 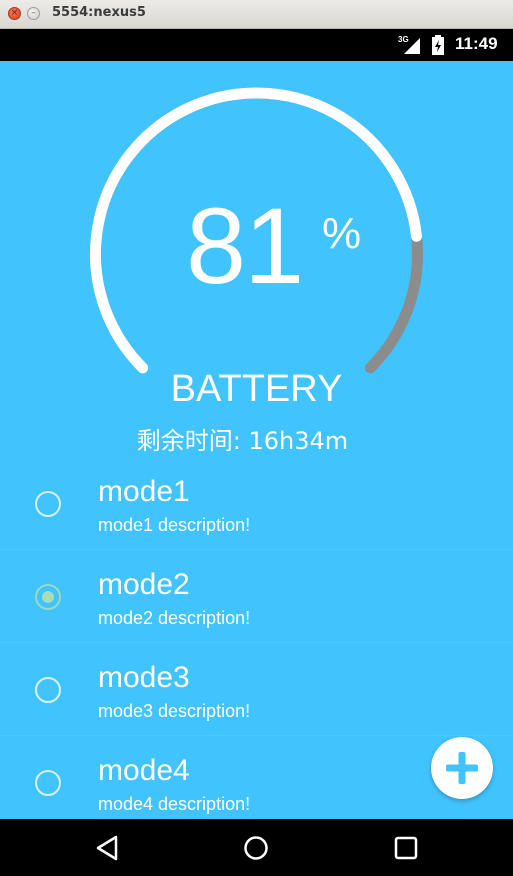 What do you see at coordinates (256, 45) in the screenshot?
I see `status-bar: 3G 11:49` at bounding box center [256, 45].